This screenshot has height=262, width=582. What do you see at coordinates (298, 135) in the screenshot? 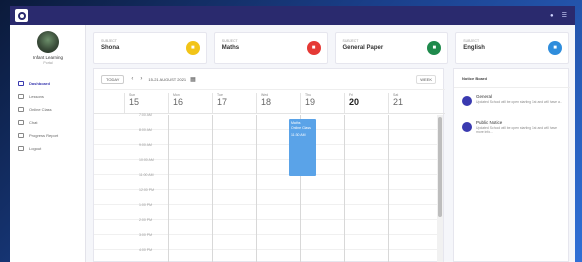
I see `event-time: 11:30 AM` at bounding box center [298, 135].